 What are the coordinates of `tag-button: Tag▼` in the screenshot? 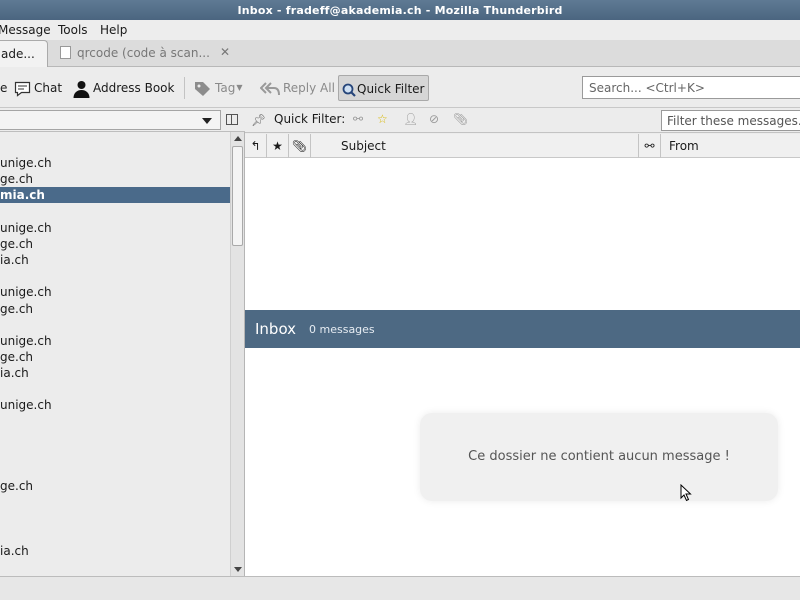 It's located at (218, 88).